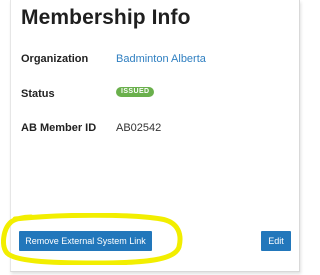 Image resolution: width=320 pixels, height=275 pixels. I want to click on status-badge: ISSUED, so click(135, 92).